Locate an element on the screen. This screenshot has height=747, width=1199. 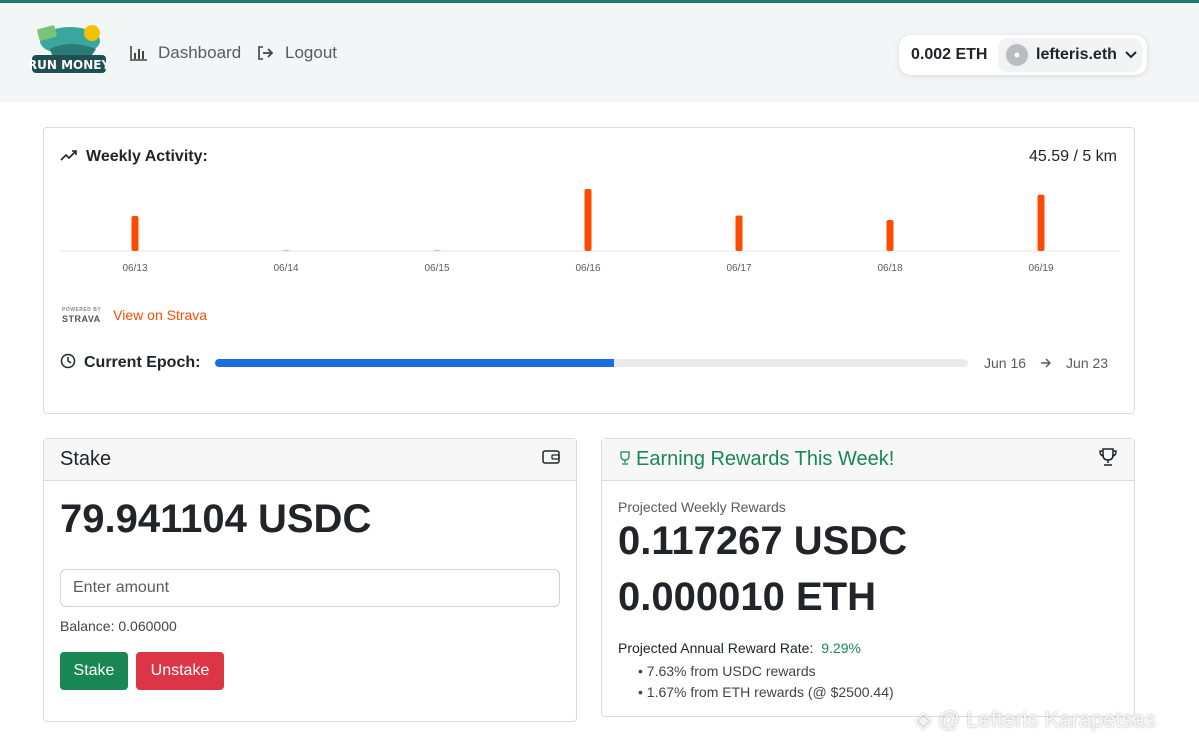
epoch-dates: Jun 16 Jun 23 is located at coordinates (1046, 363).